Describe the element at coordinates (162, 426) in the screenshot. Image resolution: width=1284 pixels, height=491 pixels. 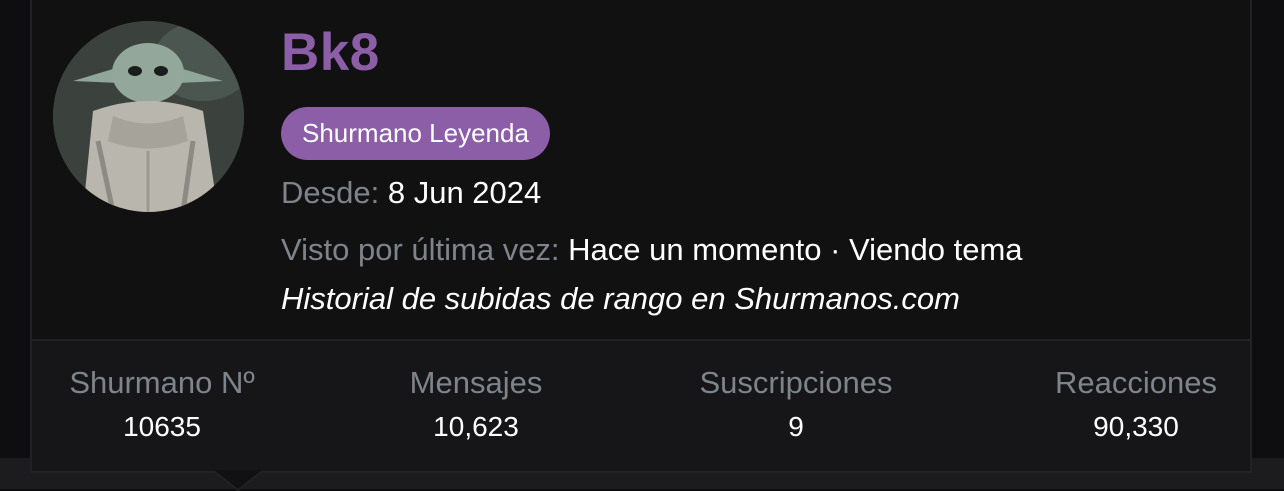
I see `stat-value: 10635` at that location.